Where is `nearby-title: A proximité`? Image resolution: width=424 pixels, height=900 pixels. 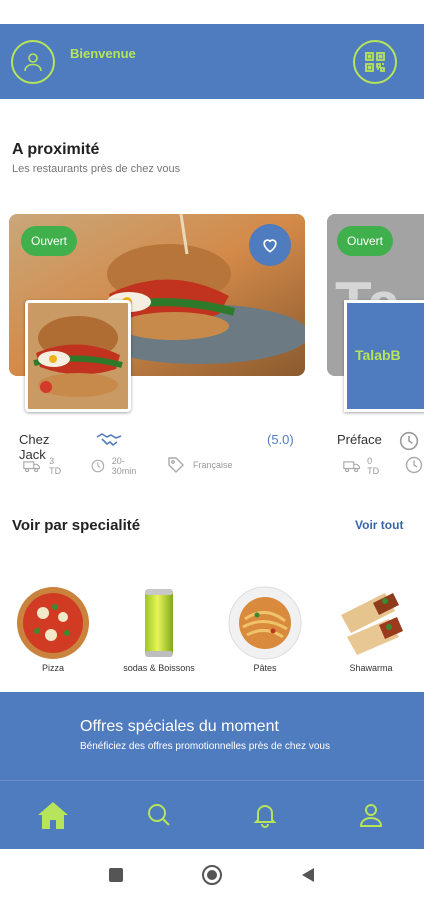
nearby-title: A proximité is located at coordinates (56, 149).